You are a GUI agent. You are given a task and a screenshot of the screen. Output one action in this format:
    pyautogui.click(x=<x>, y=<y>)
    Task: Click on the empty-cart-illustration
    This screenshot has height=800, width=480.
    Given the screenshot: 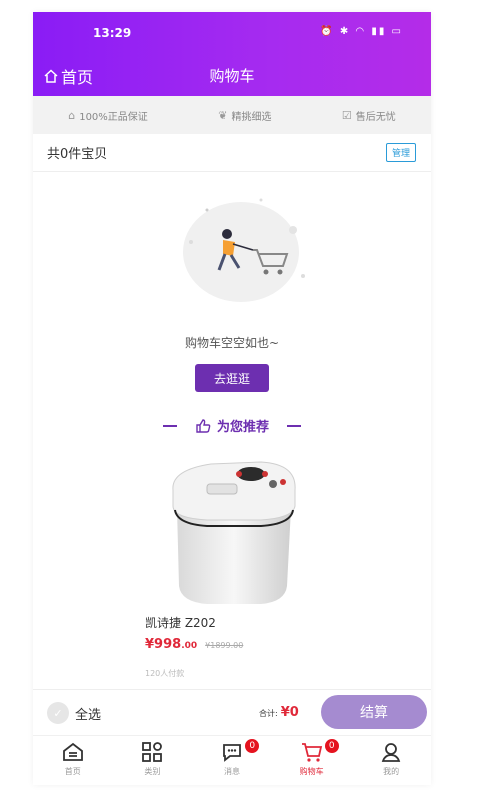 What is the action you would take?
    pyautogui.click(x=244, y=250)
    